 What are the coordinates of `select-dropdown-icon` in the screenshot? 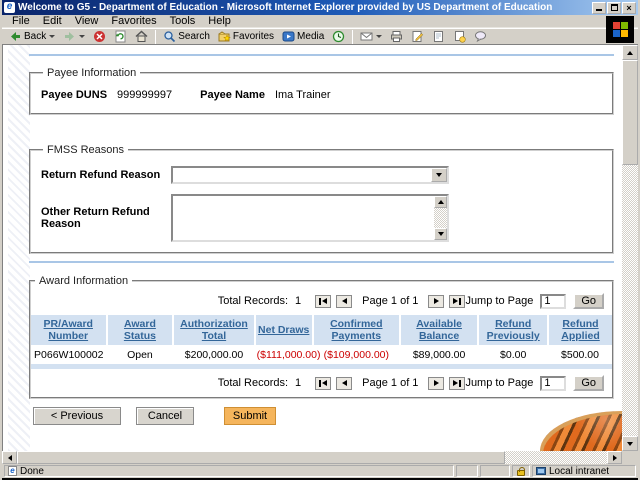 It's located at (439, 175).